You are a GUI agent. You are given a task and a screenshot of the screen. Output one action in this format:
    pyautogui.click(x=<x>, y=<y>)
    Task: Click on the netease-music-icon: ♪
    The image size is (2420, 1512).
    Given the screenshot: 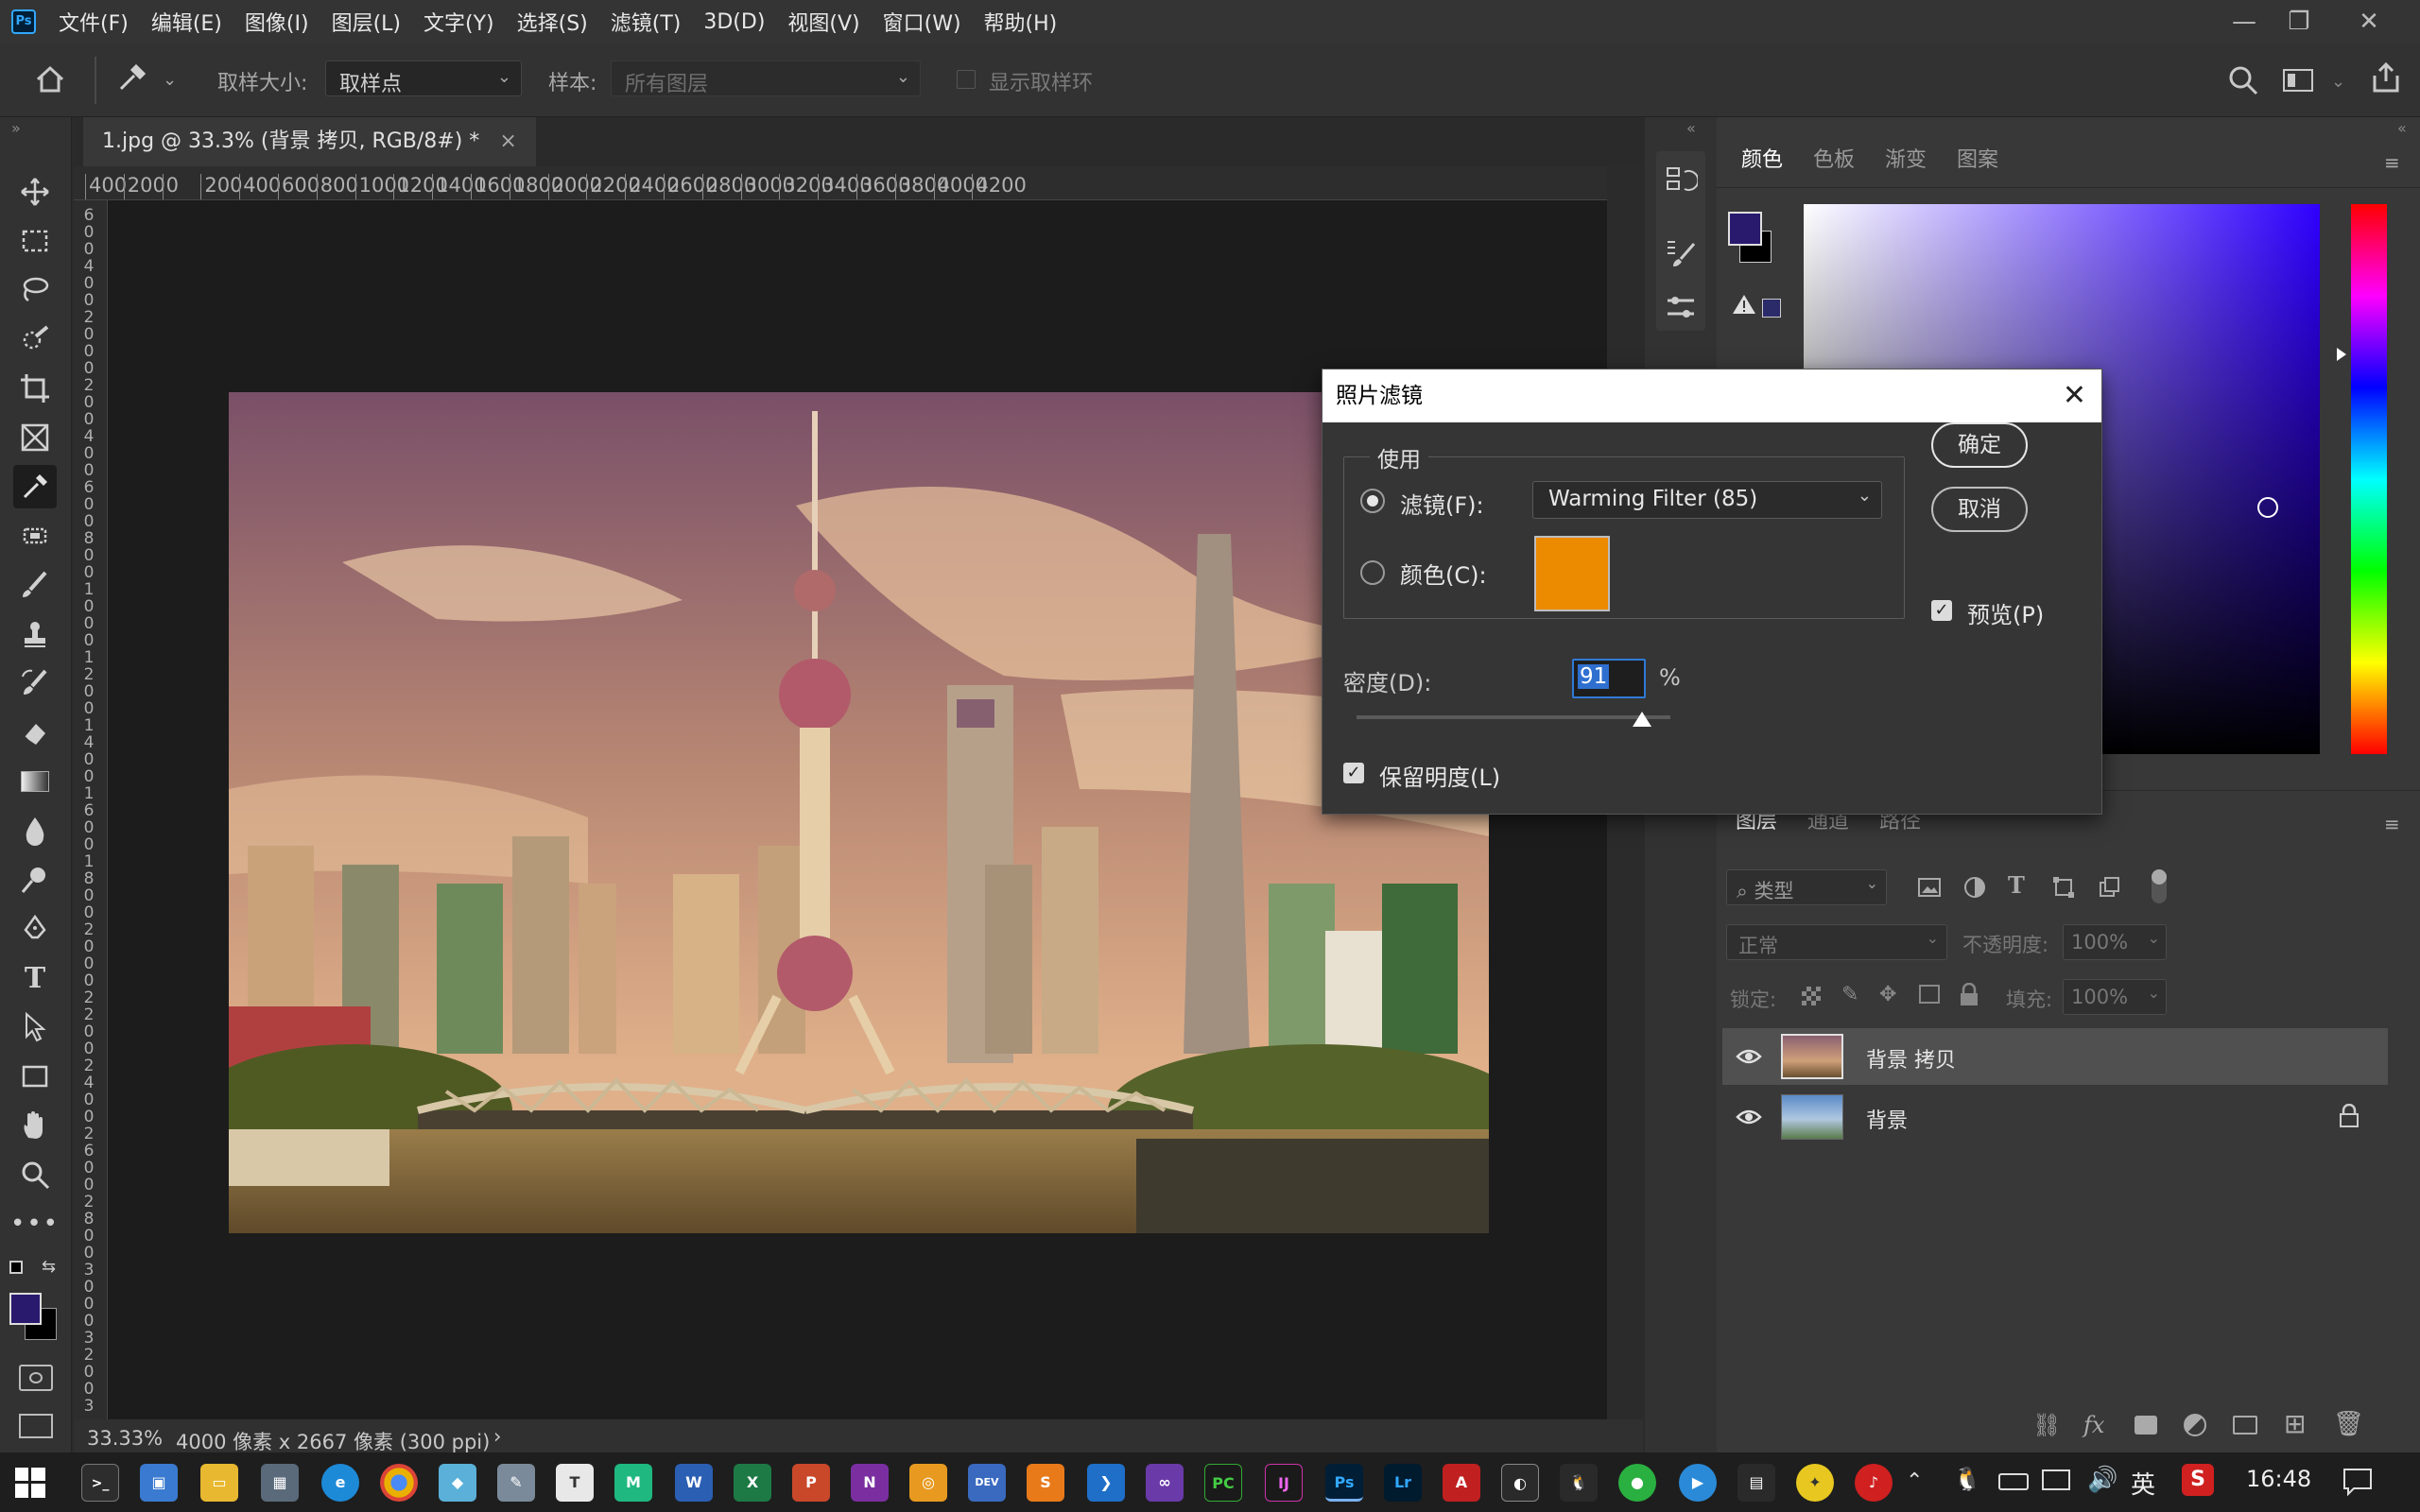 What is the action you would take?
    pyautogui.click(x=1874, y=1483)
    